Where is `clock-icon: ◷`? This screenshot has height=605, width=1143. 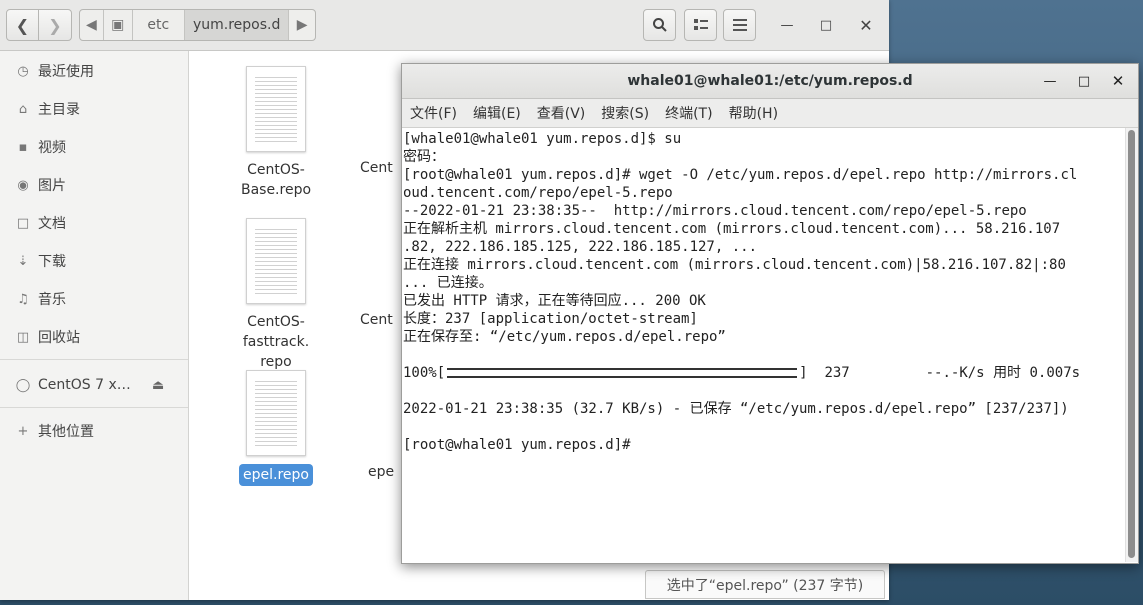
clock-icon: ◷ is located at coordinates (23, 71).